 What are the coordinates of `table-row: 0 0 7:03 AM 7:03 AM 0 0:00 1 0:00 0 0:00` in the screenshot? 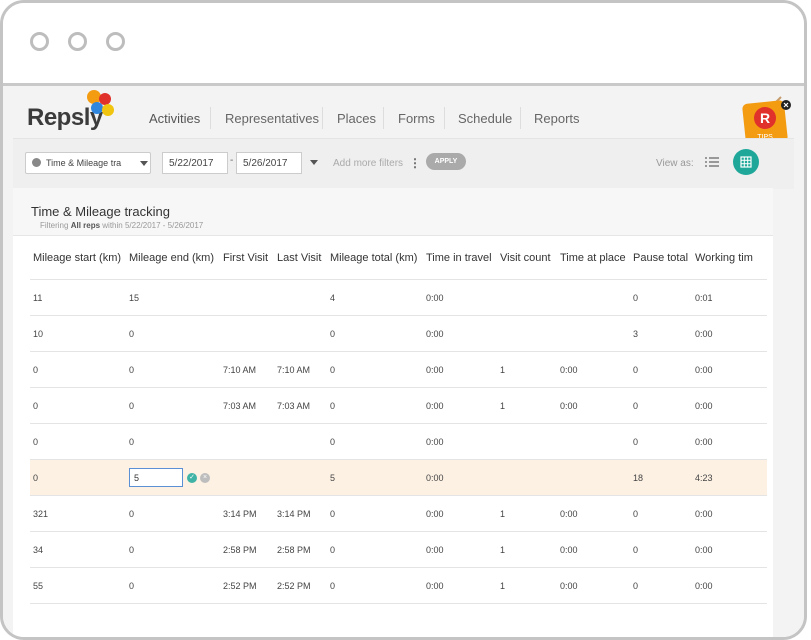 It's located at (398, 405).